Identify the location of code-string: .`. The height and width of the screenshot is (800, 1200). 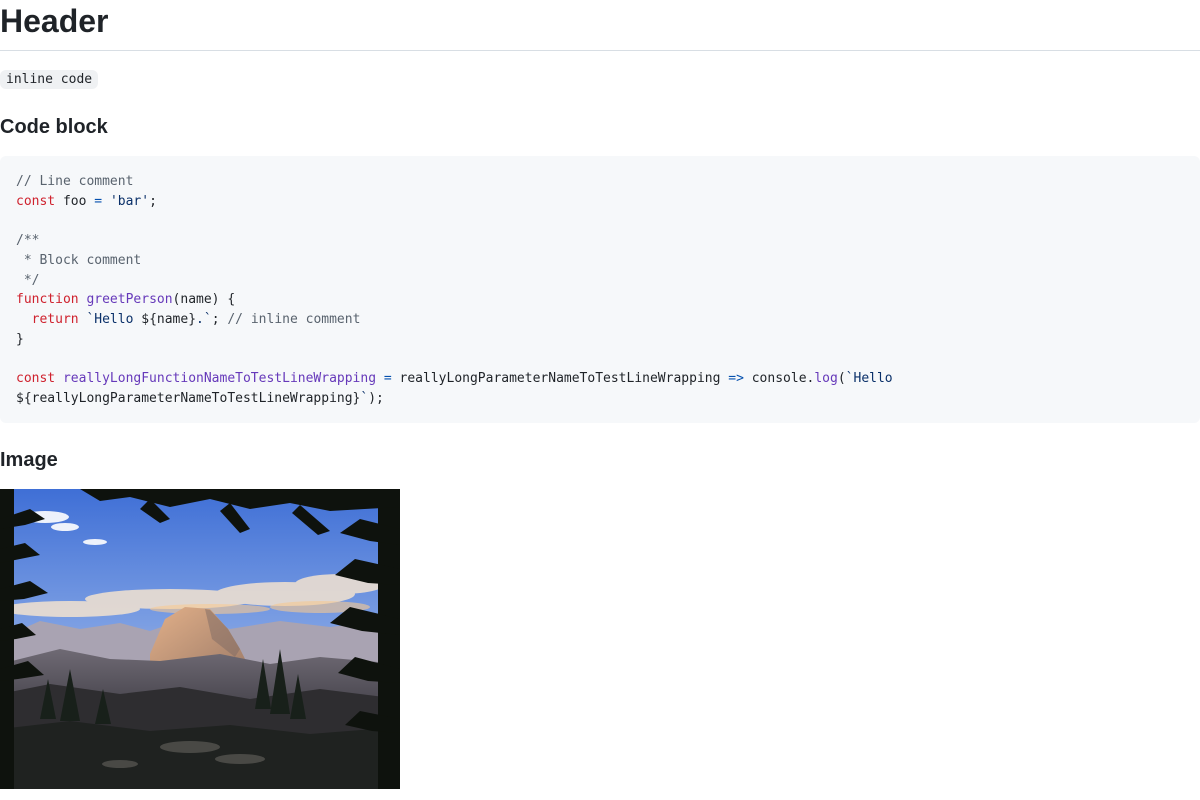
(204, 319).